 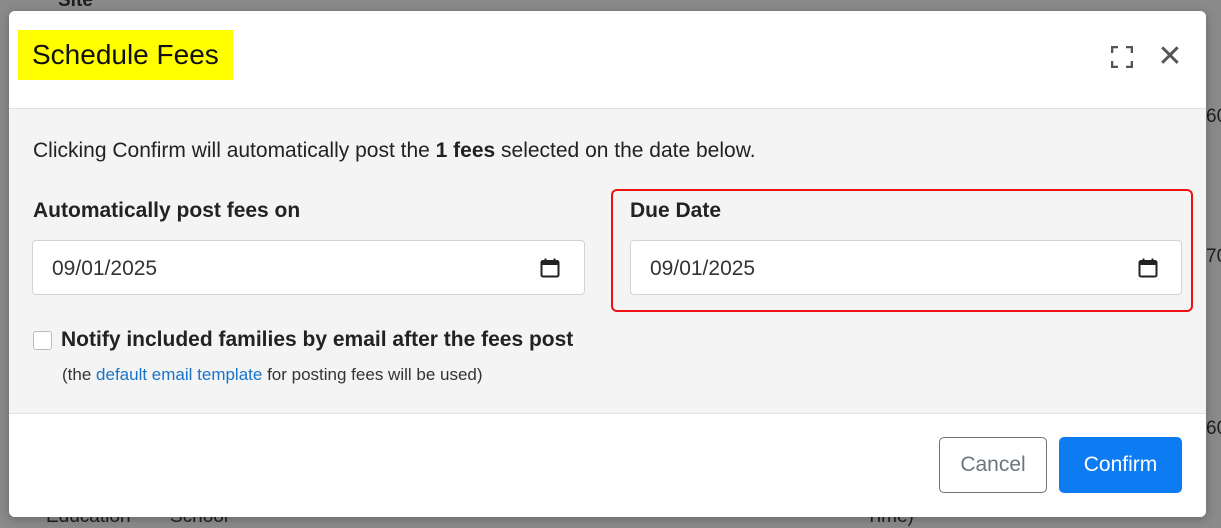 I want to click on post-date-label: Automatically post fees on, so click(x=167, y=210).